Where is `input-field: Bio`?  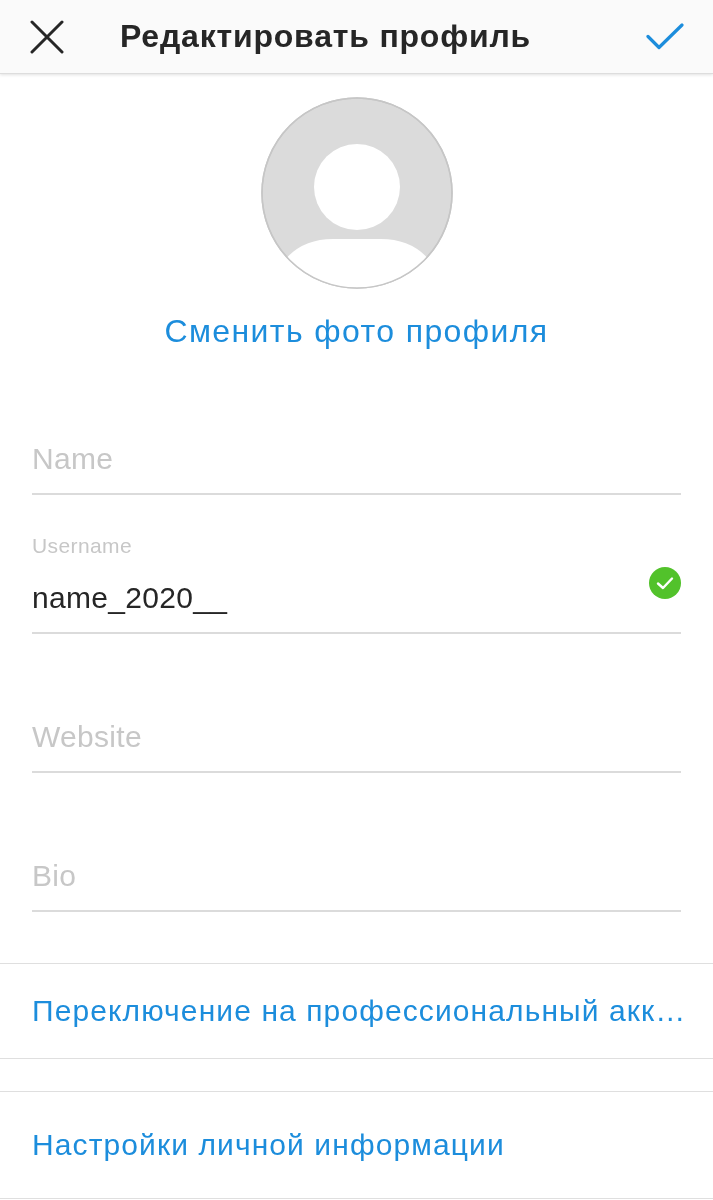
input-field: Bio is located at coordinates (356, 884).